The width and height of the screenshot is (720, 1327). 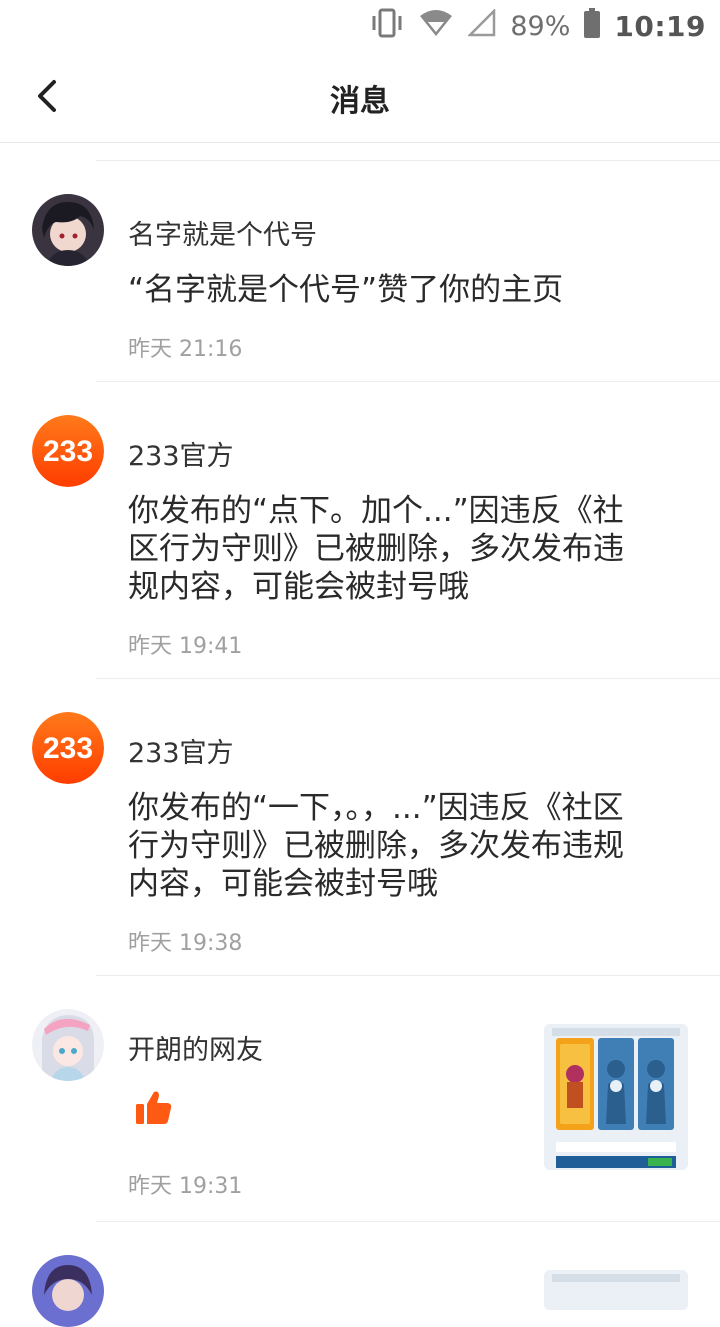 I want to click on thumbs-up-icon, so click(x=154, y=1108).